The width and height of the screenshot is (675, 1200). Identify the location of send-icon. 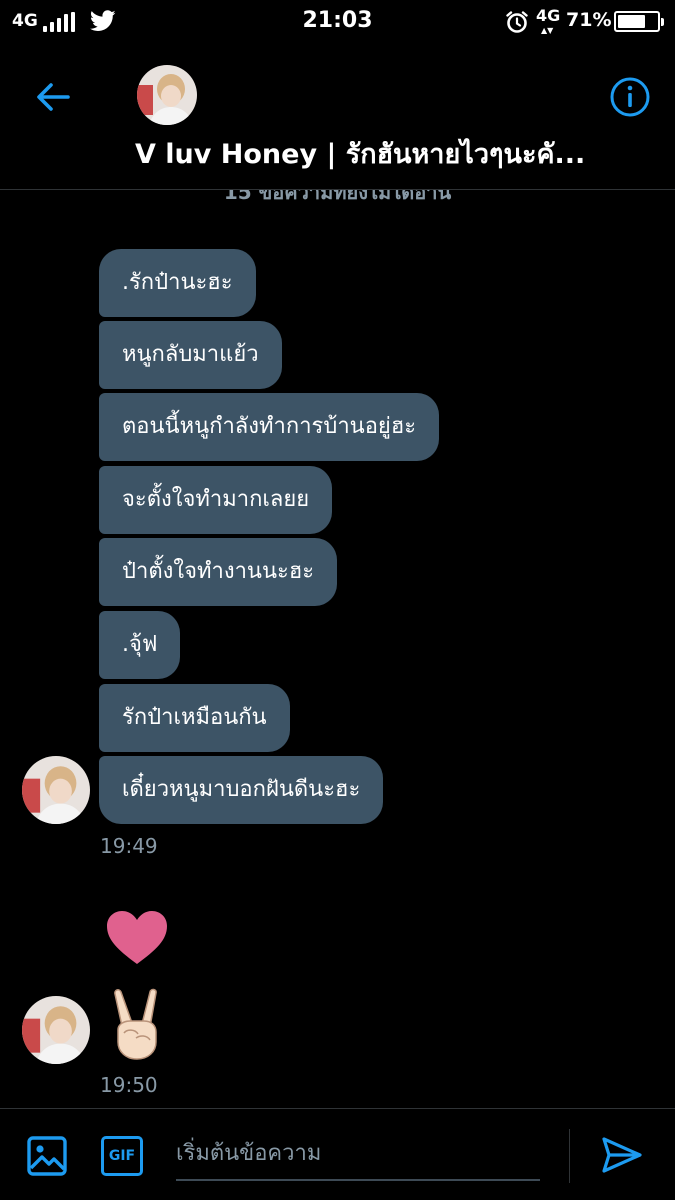
(622, 1155).